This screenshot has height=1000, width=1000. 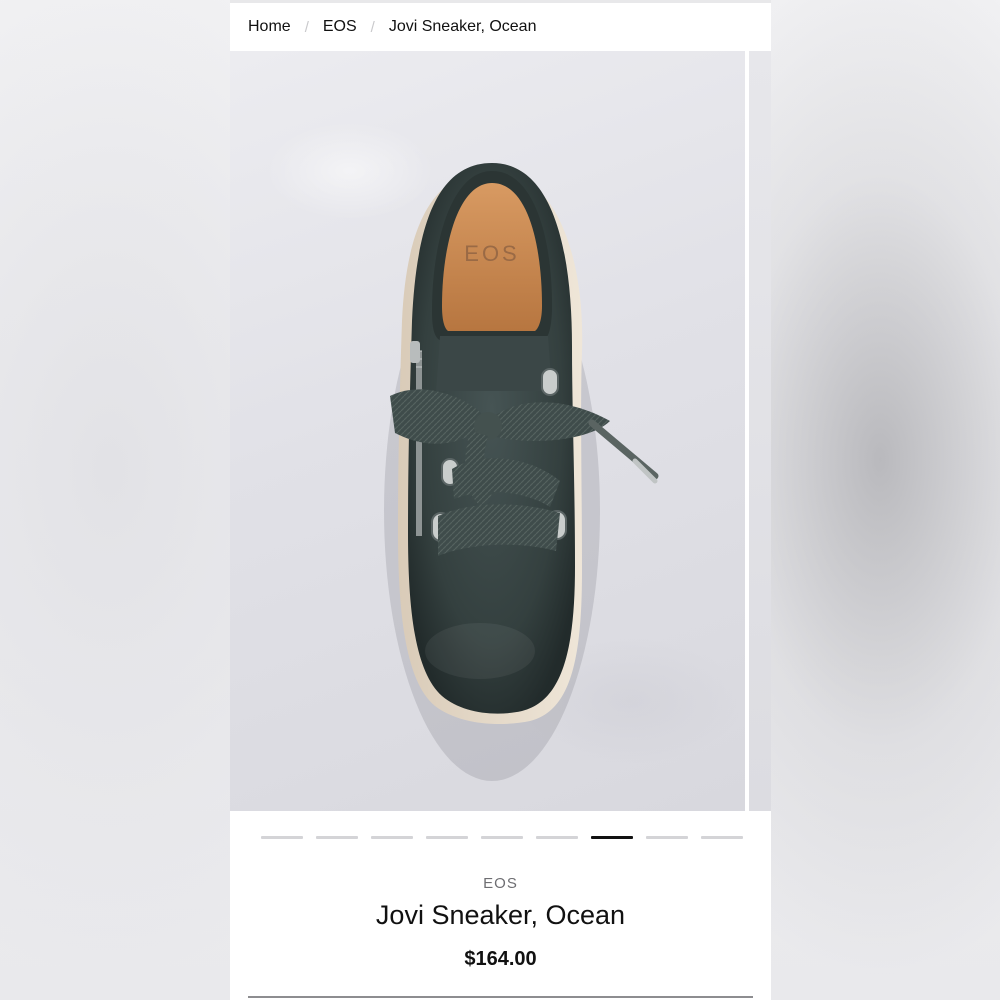 What do you see at coordinates (340, 27) in the screenshot?
I see `breadcrumb-brand-link: EOS` at bounding box center [340, 27].